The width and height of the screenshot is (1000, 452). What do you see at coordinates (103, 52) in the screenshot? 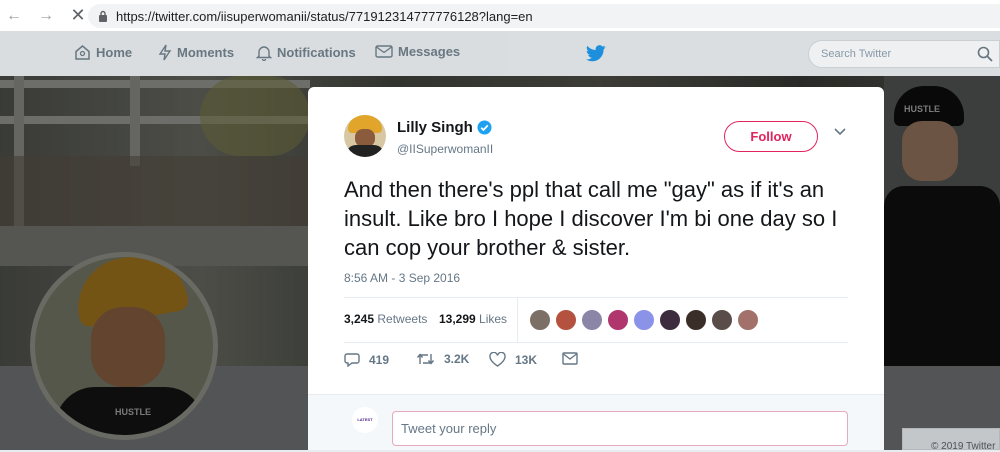
I see `nav-home: Home` at bounding box center [103, 52].